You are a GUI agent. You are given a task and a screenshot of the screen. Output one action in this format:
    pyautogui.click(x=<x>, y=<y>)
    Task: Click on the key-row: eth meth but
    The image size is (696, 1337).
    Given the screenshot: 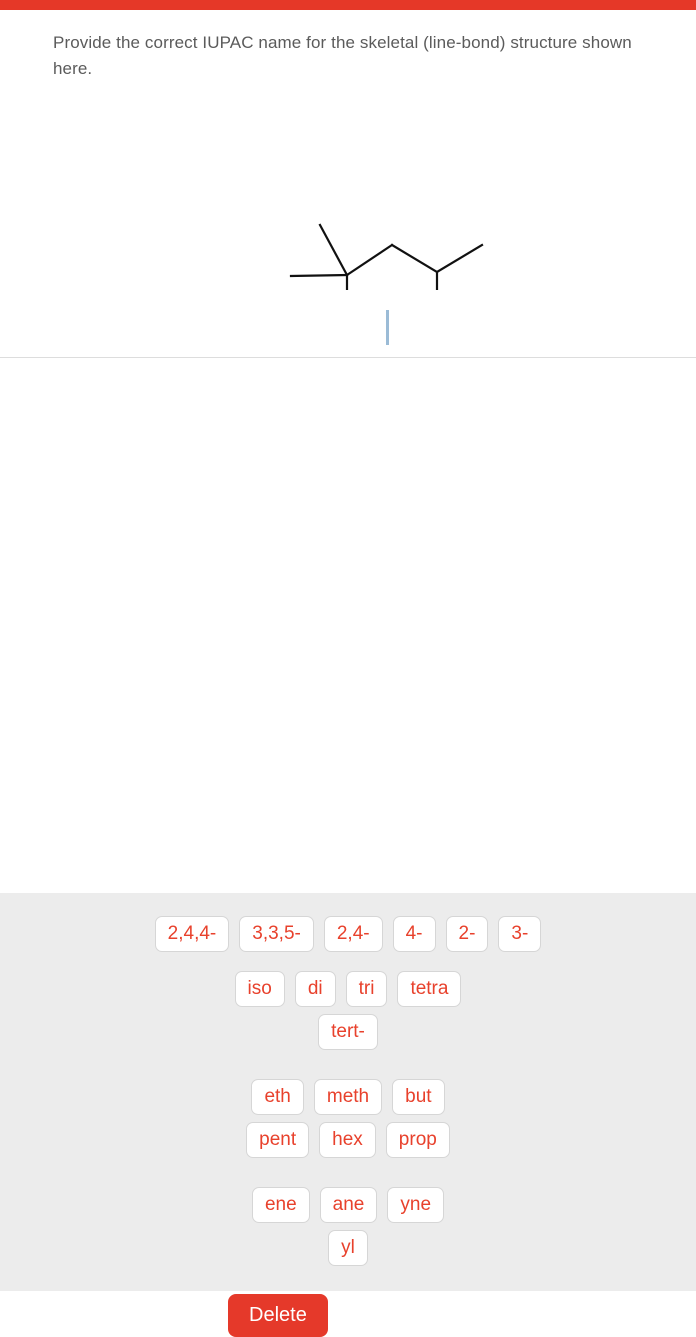 What is the action you would take?
    pyautogui.click(x=348, y=1097)
    